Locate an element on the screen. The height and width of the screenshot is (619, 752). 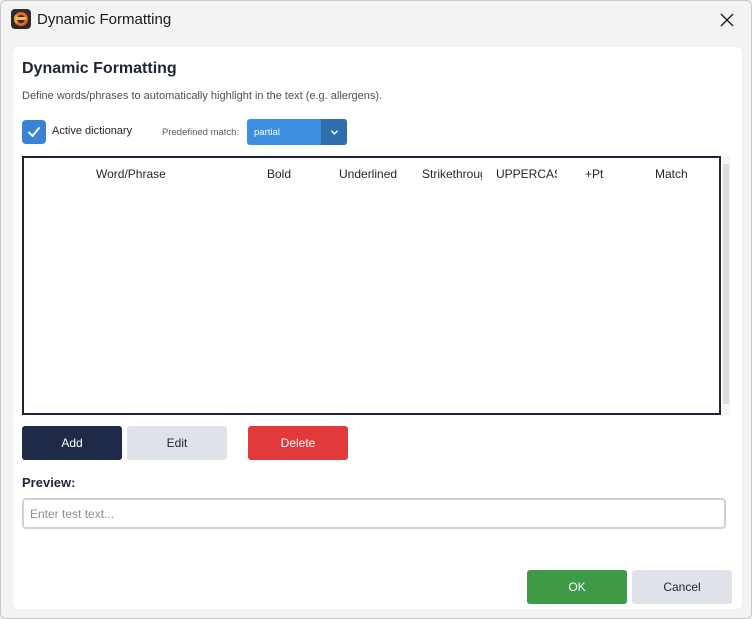
column-header-plus-pt: +Pt is located at coordinates (600, 174).